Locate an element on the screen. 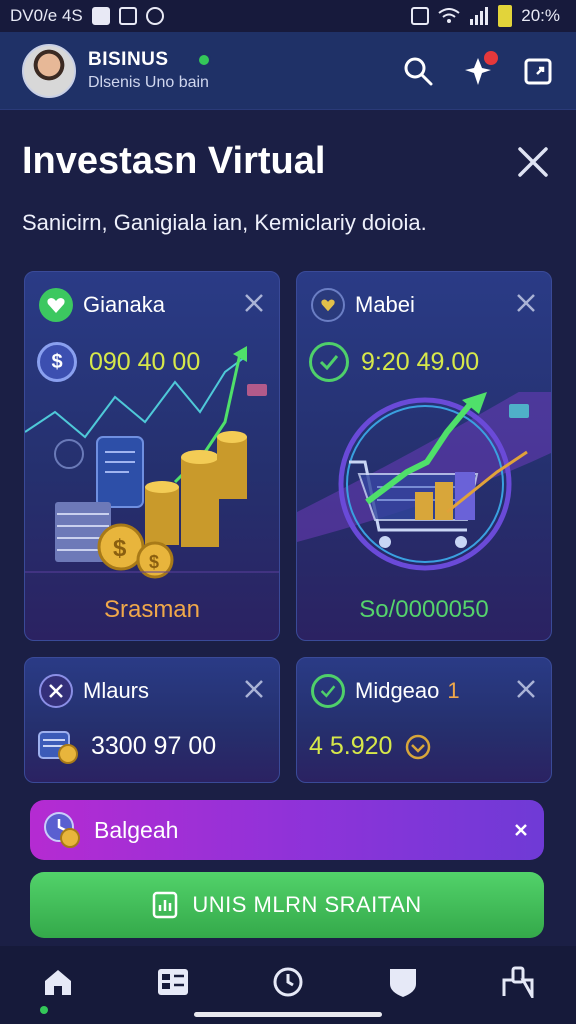 This screenshot has height=1024, width=576. card-value: 4 5.920 is located at coordinates (351, 746).